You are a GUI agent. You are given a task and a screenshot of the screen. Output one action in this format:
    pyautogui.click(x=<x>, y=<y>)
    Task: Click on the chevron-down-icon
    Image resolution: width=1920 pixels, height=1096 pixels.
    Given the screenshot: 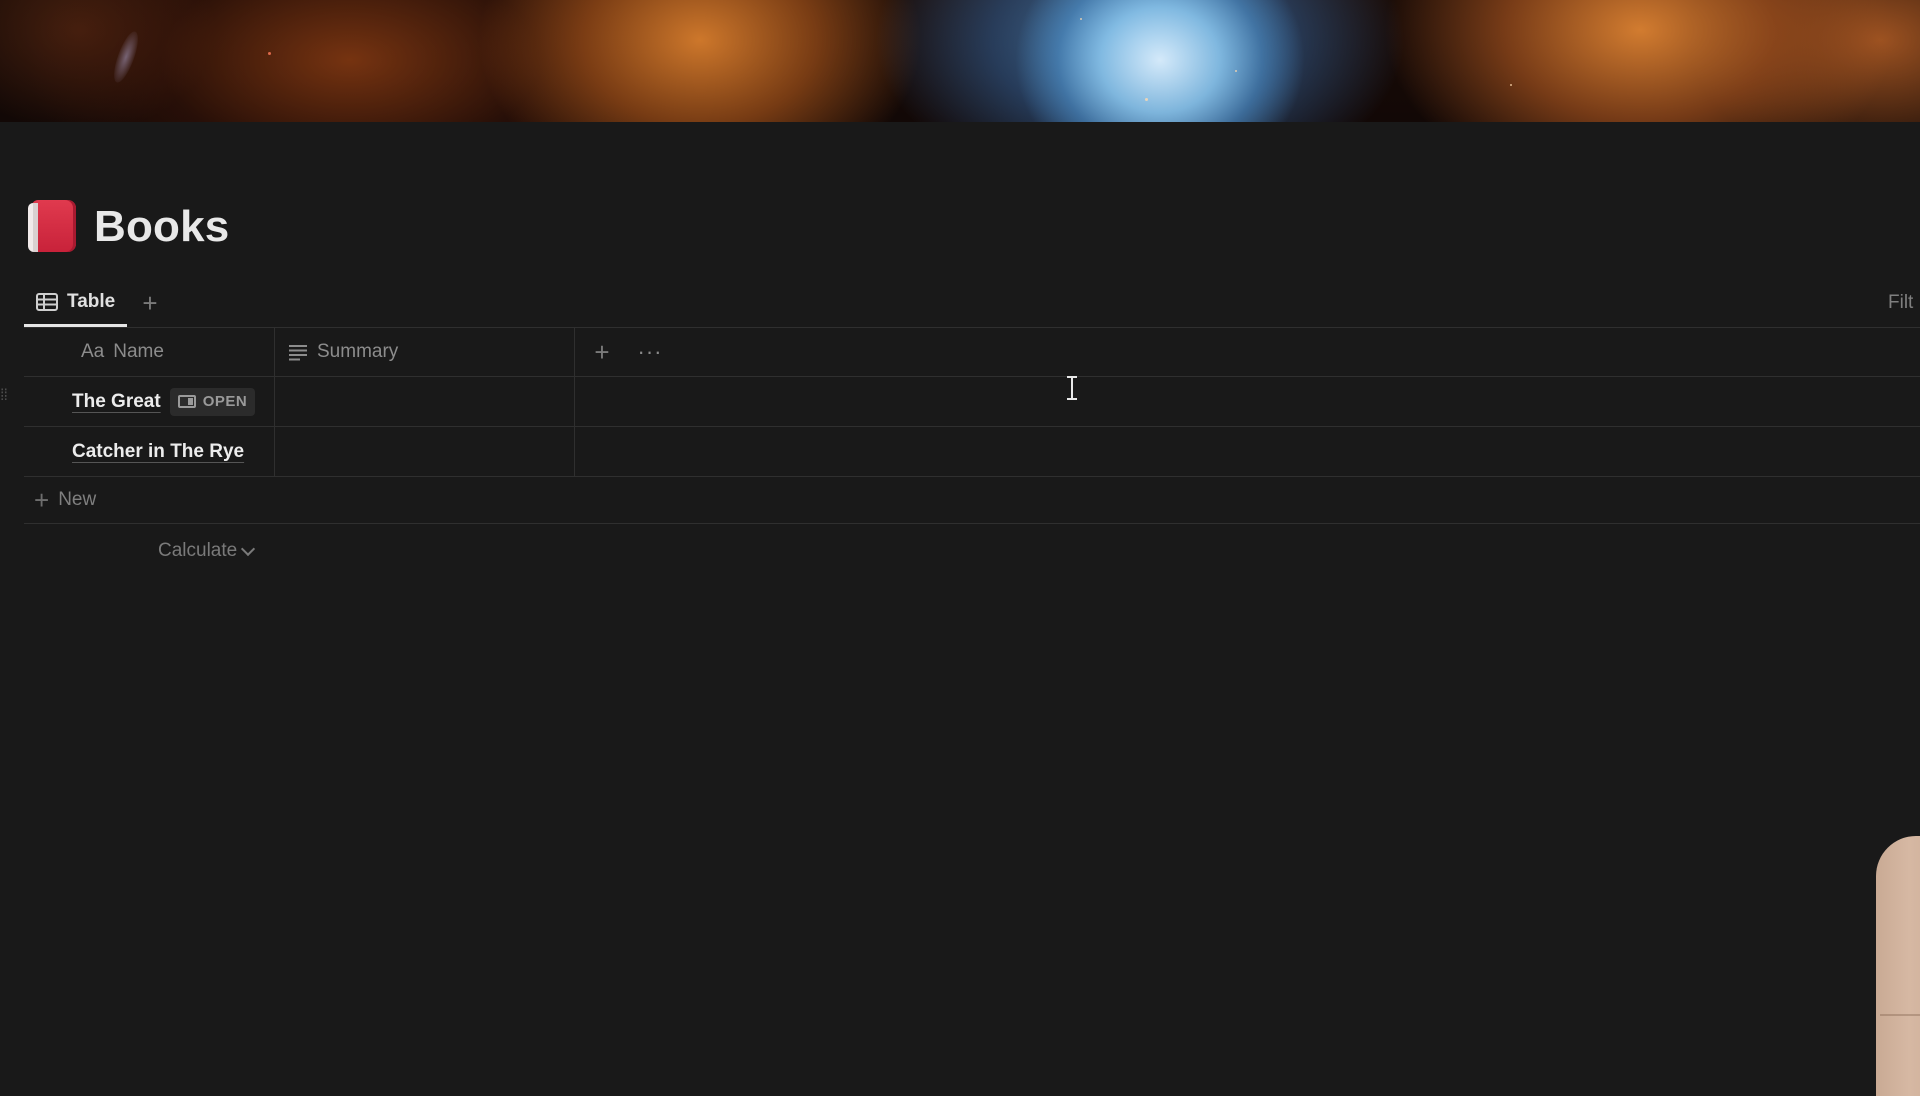 What is the action you would take?
    pyautogui.click(x=248, y=548)
    